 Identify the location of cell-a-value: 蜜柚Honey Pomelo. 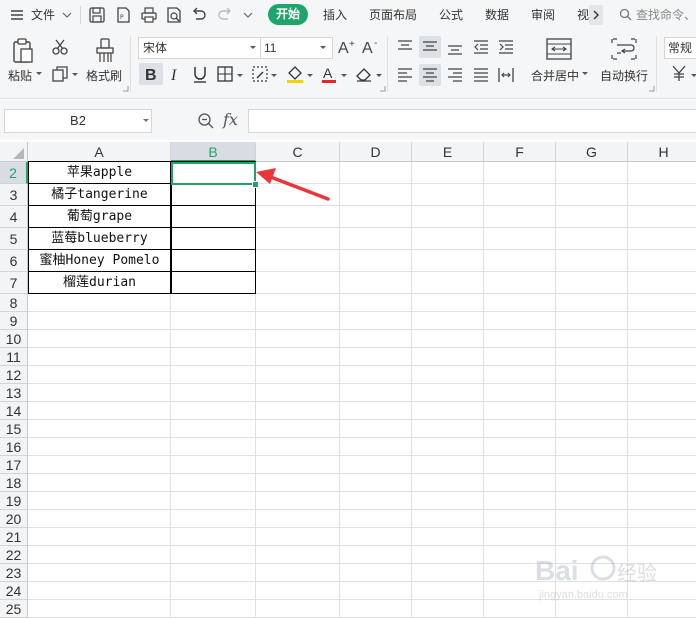
(99, 261).